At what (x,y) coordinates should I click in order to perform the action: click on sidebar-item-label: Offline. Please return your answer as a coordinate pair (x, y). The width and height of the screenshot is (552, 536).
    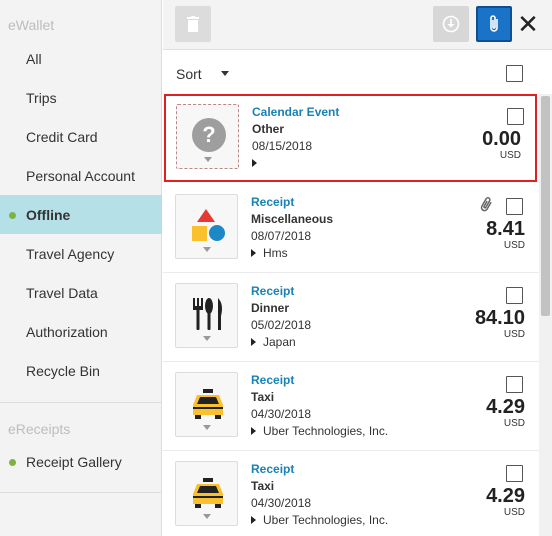
    Looking at the image, I should click on (48, 214).